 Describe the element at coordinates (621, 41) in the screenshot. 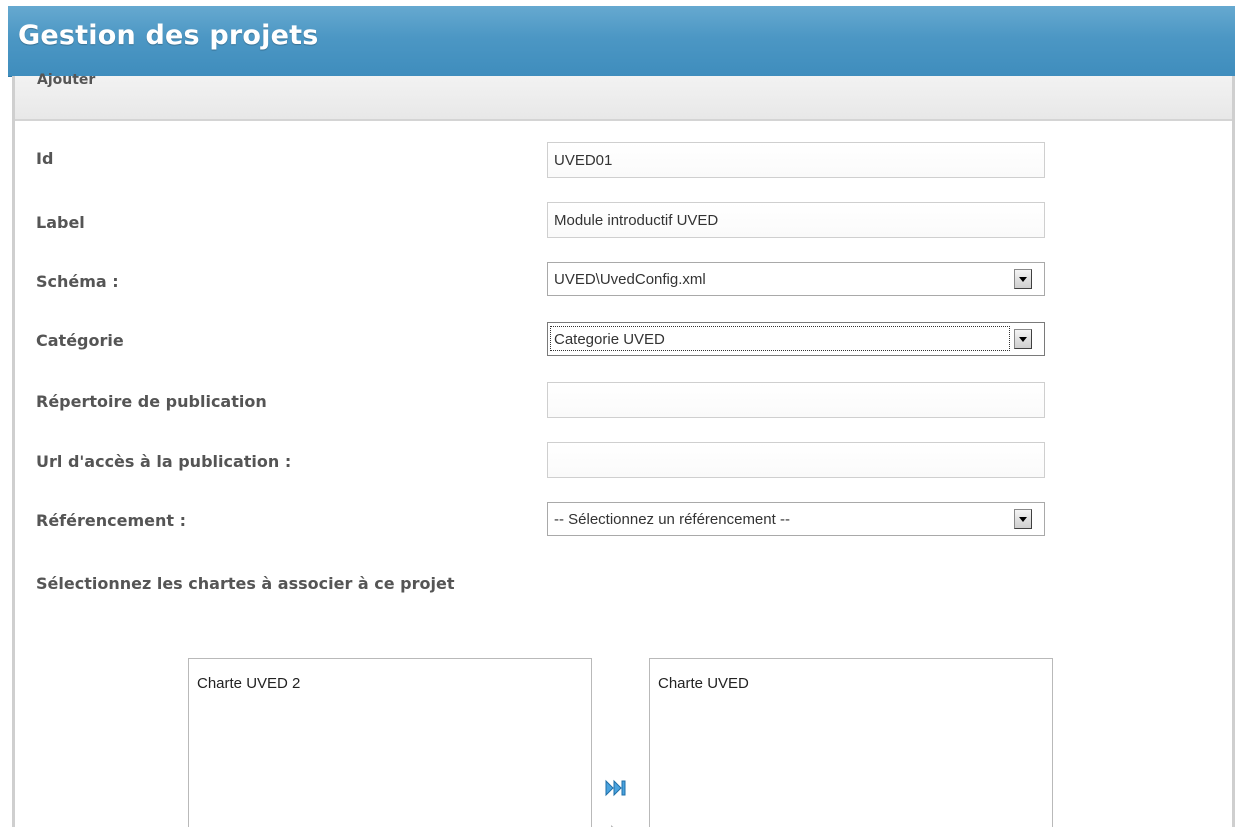

I see `page-header: Gestion des projets` at that location.